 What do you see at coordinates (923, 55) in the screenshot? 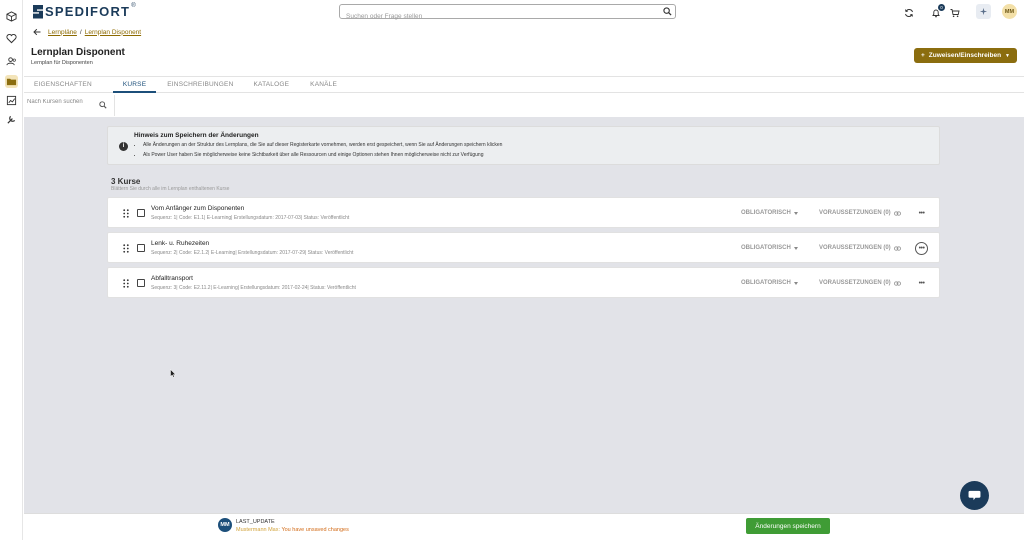
I see `plus-icon: +` at bounding box center [923, 55].